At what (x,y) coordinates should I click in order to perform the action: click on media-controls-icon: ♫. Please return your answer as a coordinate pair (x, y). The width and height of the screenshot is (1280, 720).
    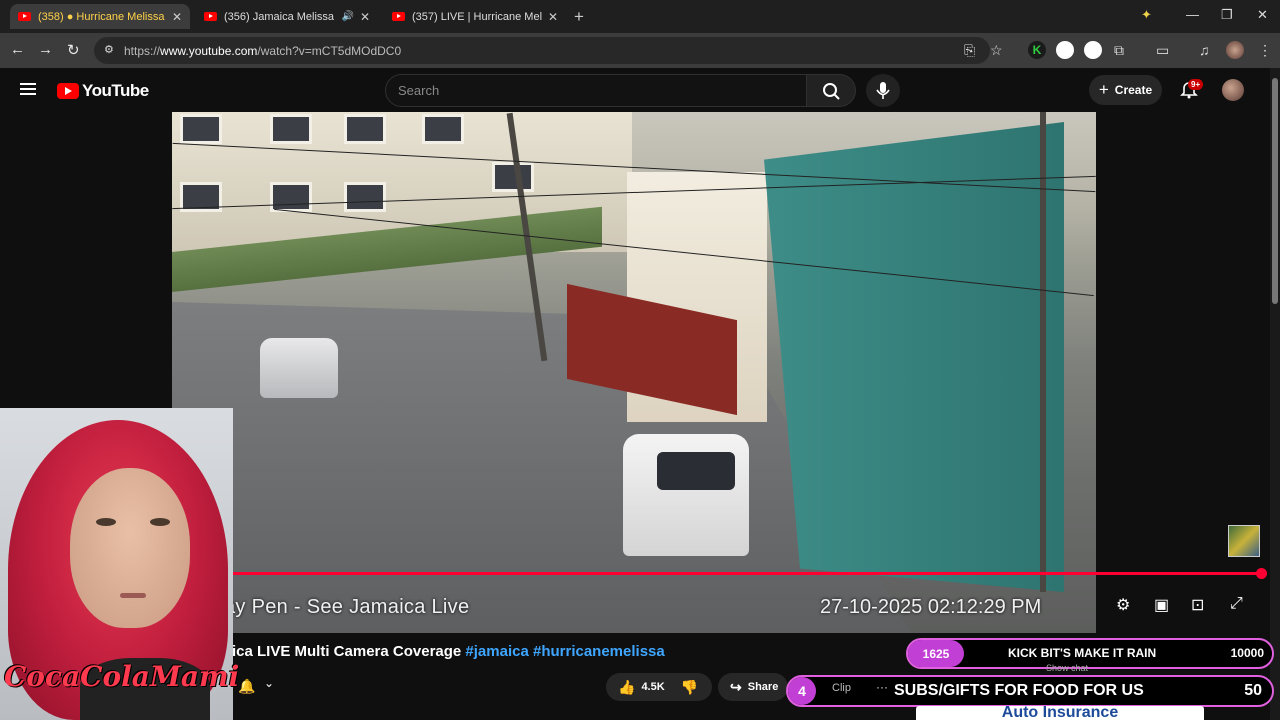
    Looking at the image, I should click on (1204, 50).